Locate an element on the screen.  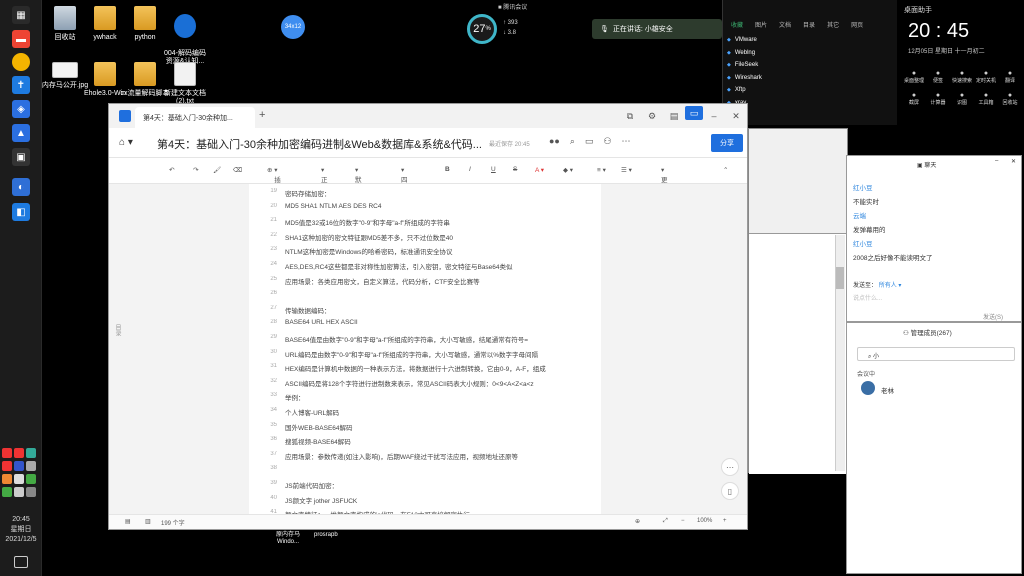
document-line: 39 JS前端代码加密： is located at coordinates (425, 486).